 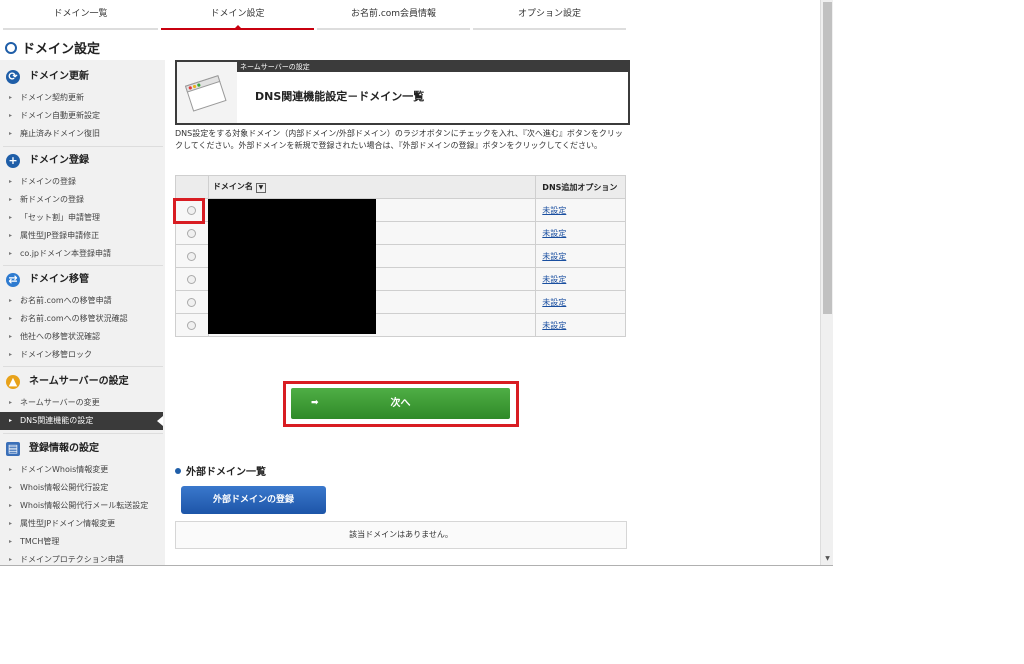 I want to click on highlight-first-radio, so click(x=189, y=211).